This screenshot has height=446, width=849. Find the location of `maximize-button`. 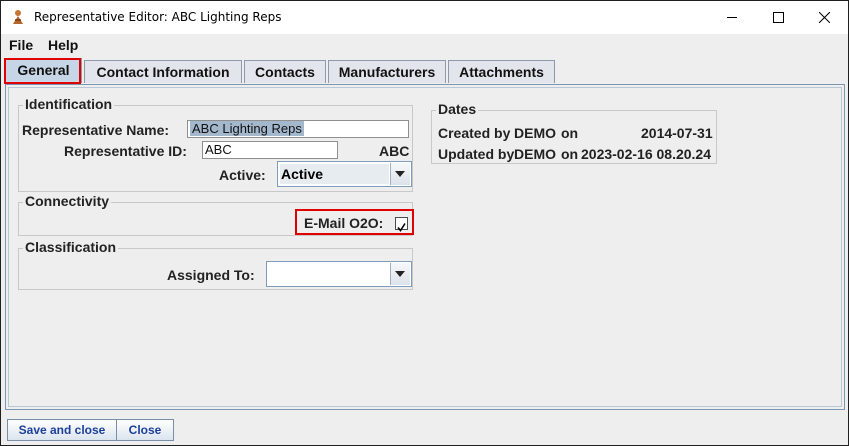

maximize-button is located at coordinates (778, 17).